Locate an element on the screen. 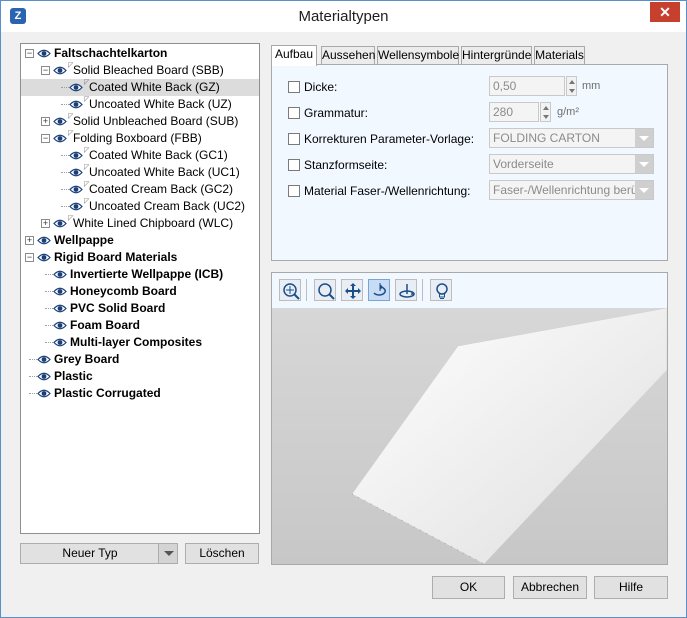  tree-item-label: Uncoated White Back (UC1) is located at coordinates (164, 172).